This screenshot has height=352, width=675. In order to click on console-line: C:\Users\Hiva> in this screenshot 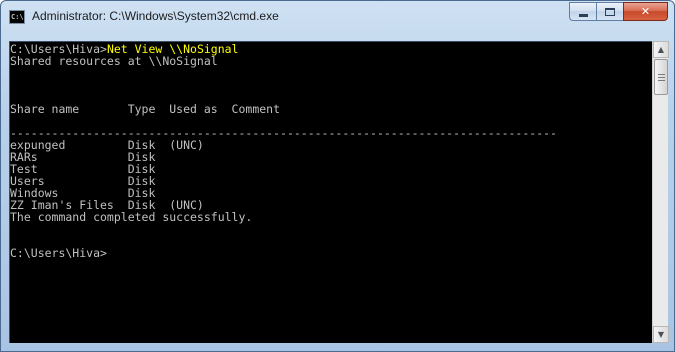, I will do `click(58, 253)`.